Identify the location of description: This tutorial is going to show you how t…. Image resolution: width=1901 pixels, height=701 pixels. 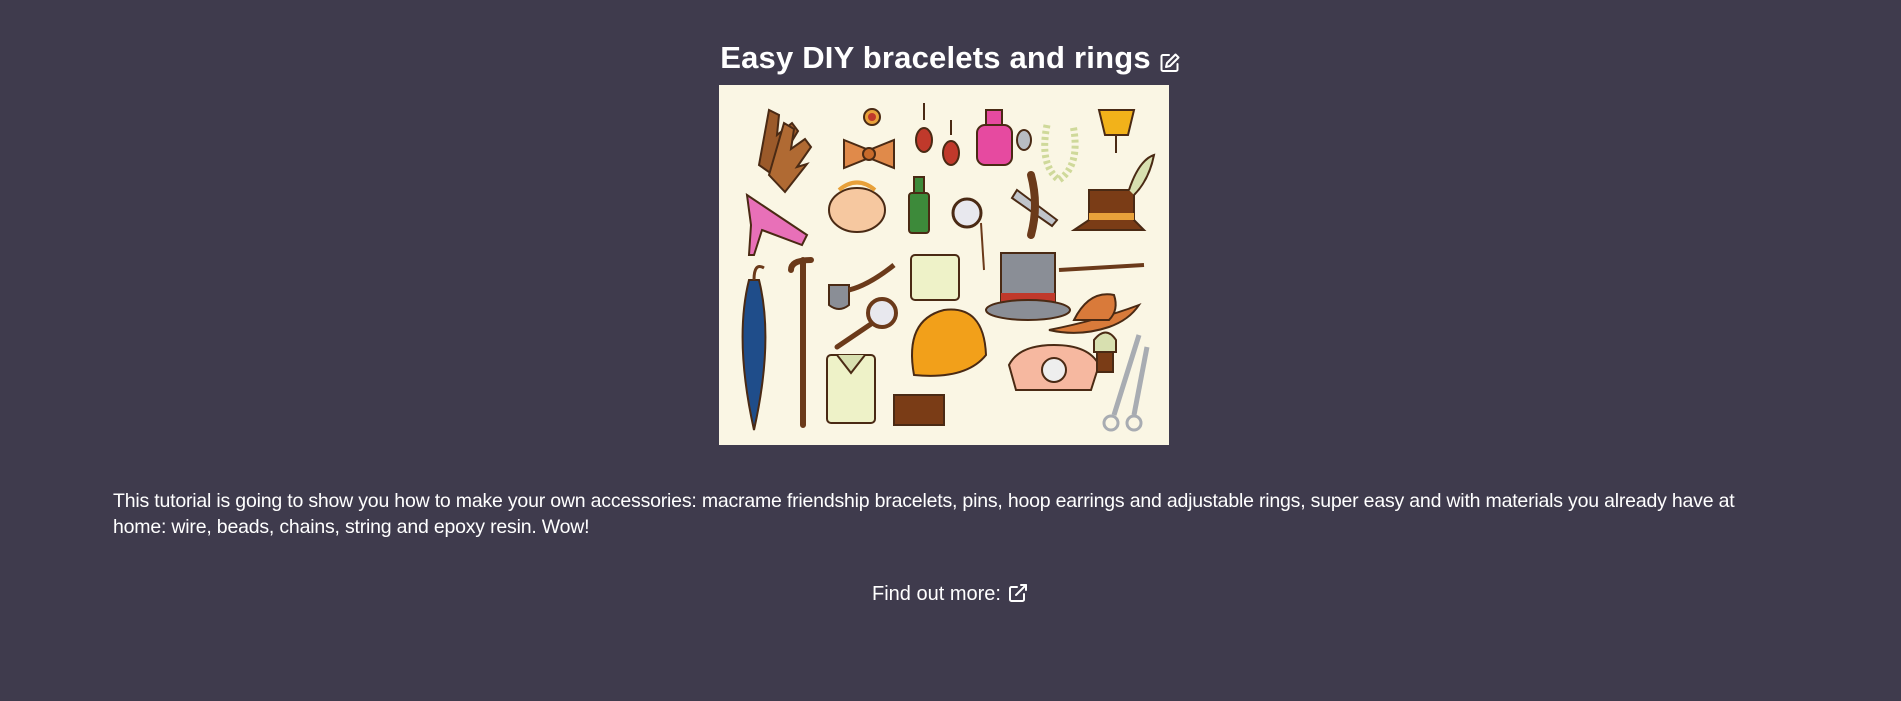
(924, 514).